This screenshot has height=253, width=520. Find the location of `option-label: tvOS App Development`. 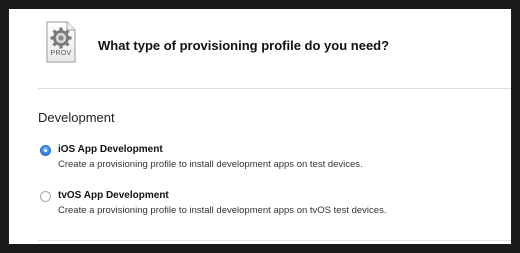

option-label: tvOS App Development is located at coordinates (113, 195).